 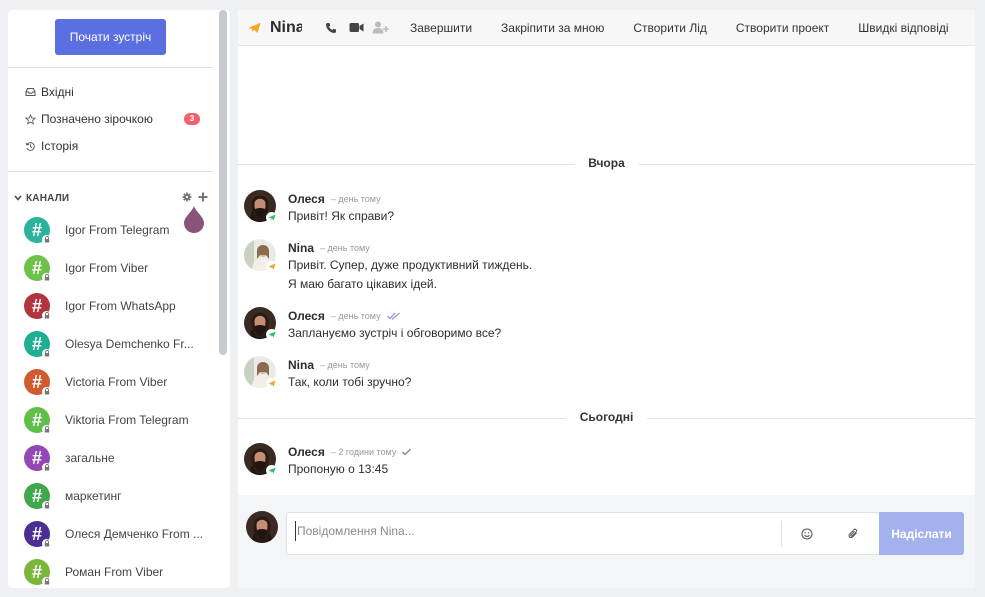 I want to click on double-check-icon, so click(x=393, y=316).